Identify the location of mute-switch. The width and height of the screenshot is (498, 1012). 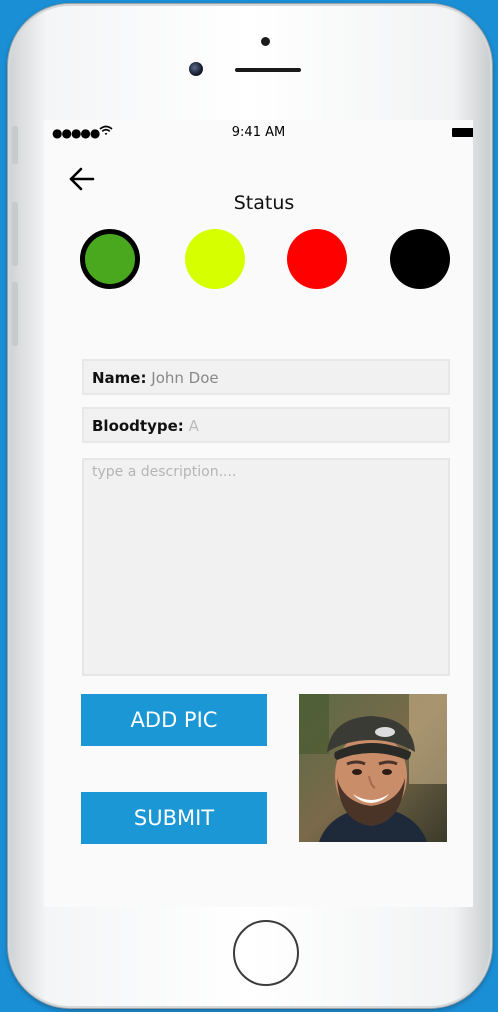
(15, 145).